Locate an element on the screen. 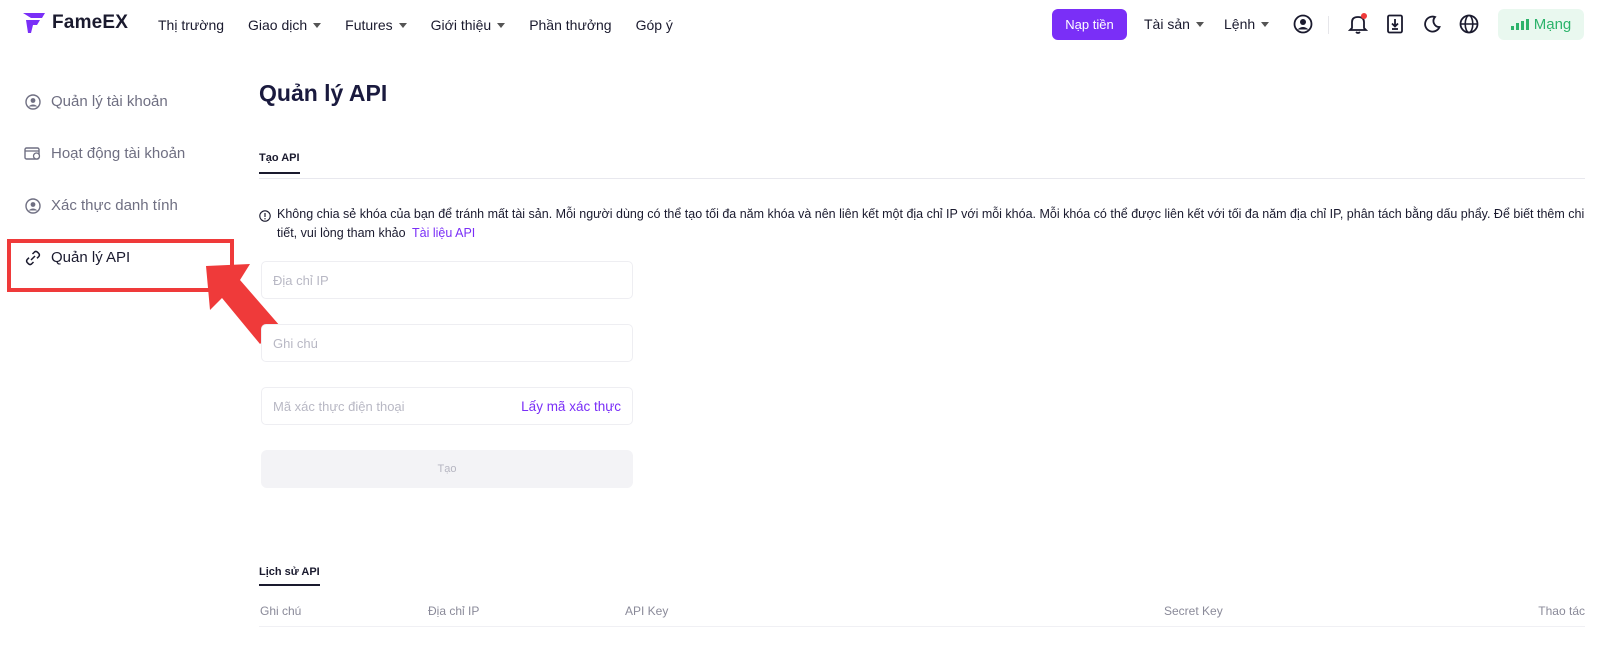  get-code-button: Lấy mã xác thực is located at coordinates (571, 406).